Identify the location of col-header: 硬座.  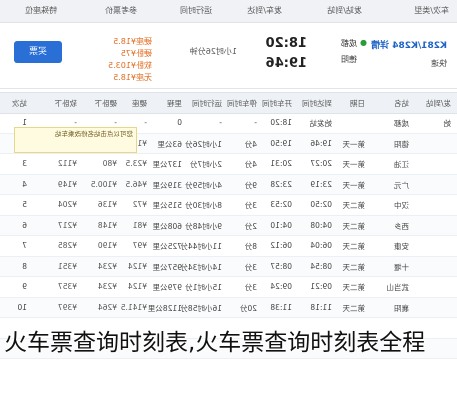
(139, 103).